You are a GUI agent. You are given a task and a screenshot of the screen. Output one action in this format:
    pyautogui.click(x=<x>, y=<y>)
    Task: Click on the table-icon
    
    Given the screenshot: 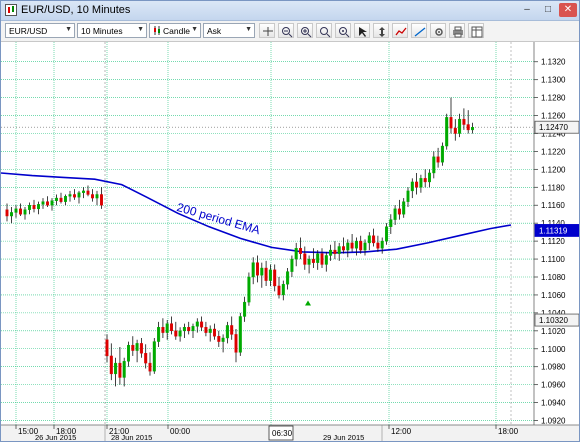 What is the action you would take?
    pyautogui.click(x=477, y=32)
    